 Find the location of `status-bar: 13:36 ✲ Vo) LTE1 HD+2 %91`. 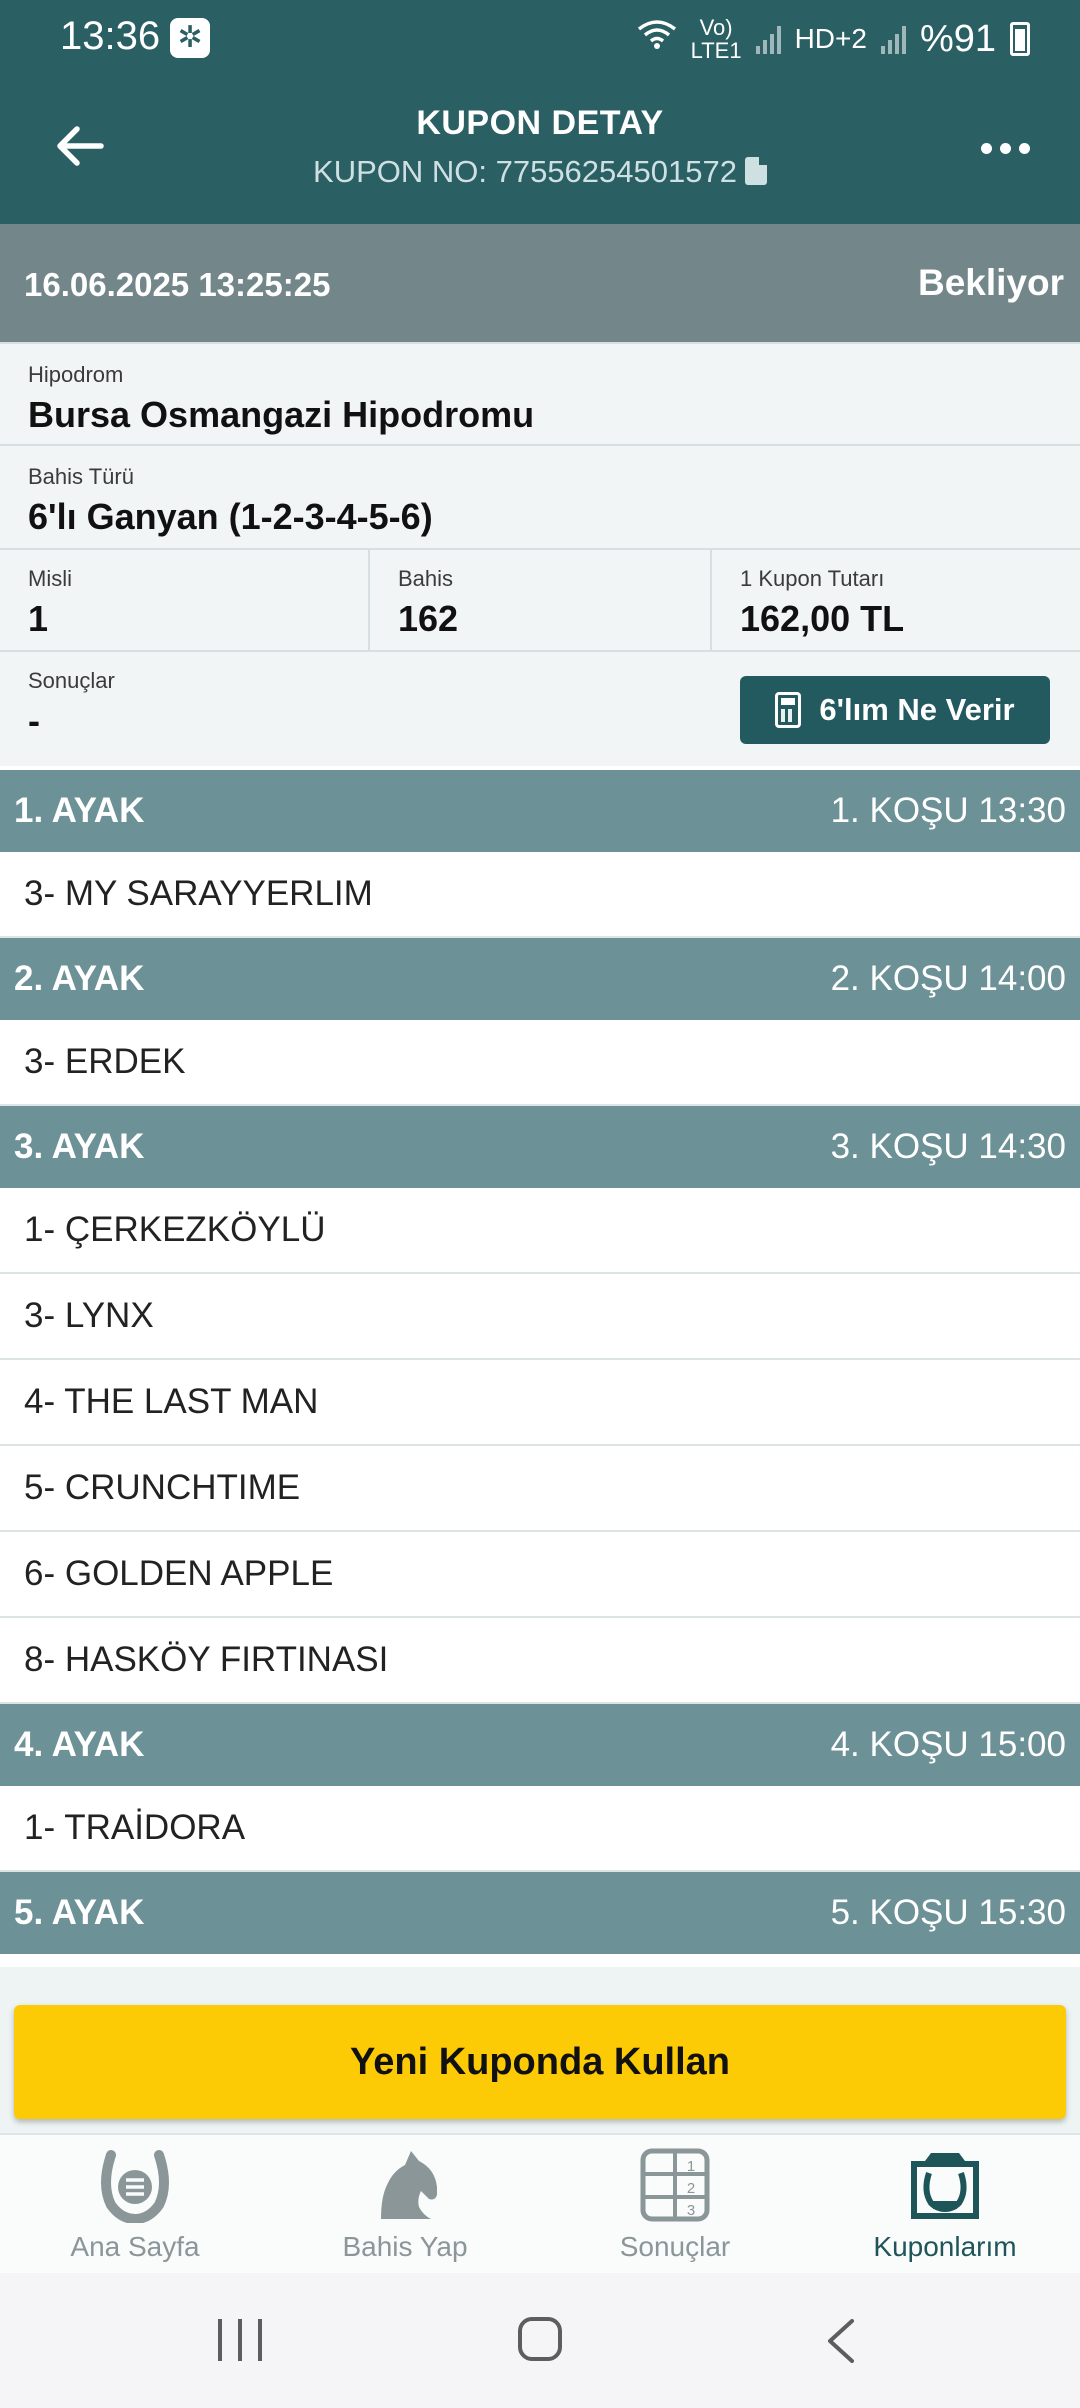

status-bar: 13:36 ✲ Vo) LTE1 HD+2 %91 is located at coordinates (540, 38).